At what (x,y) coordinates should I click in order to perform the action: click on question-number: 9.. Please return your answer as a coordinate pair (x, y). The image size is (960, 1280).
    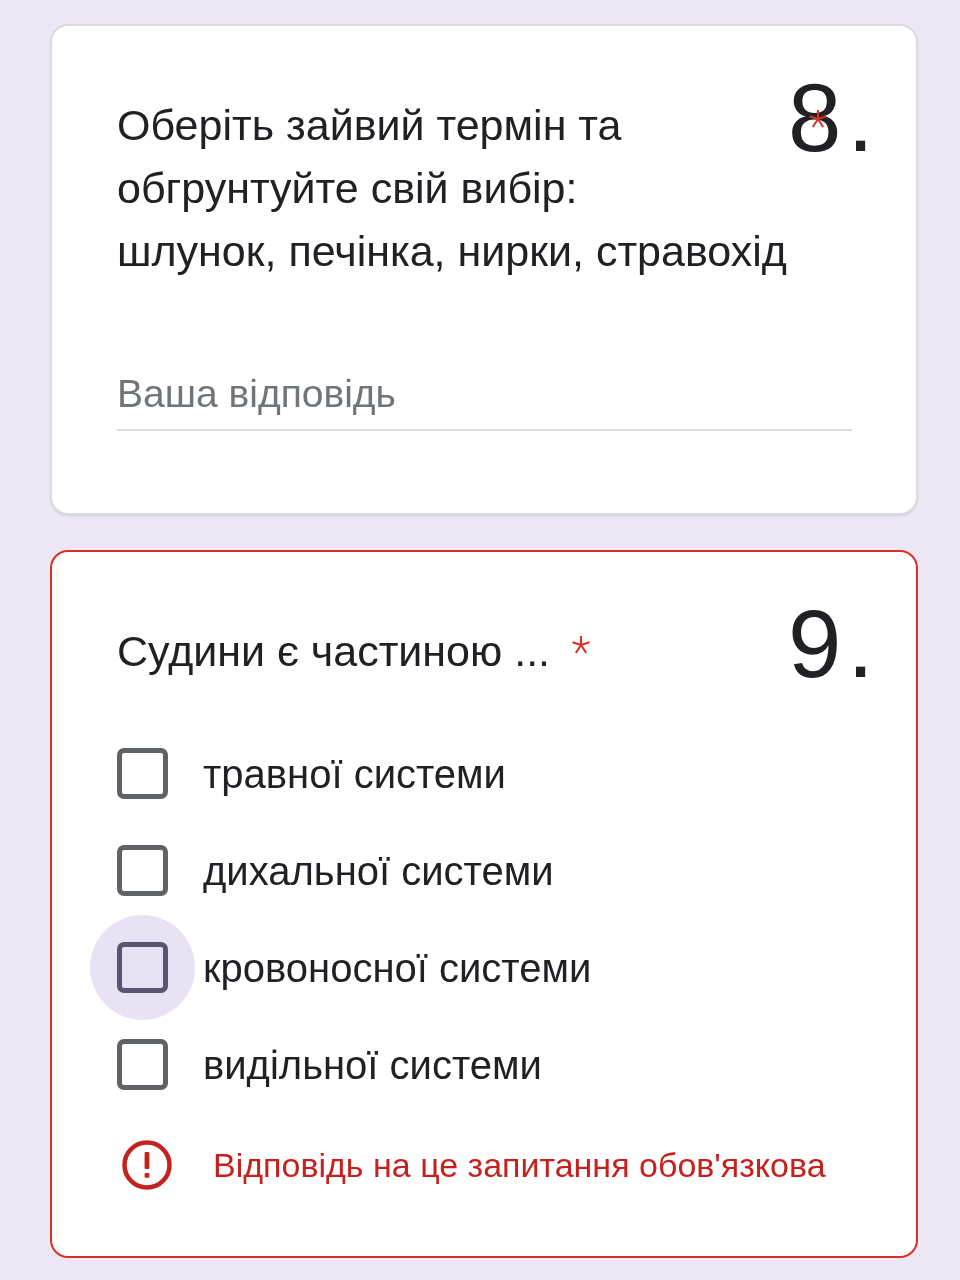
    Looking at the image, I should click on (833, 644).